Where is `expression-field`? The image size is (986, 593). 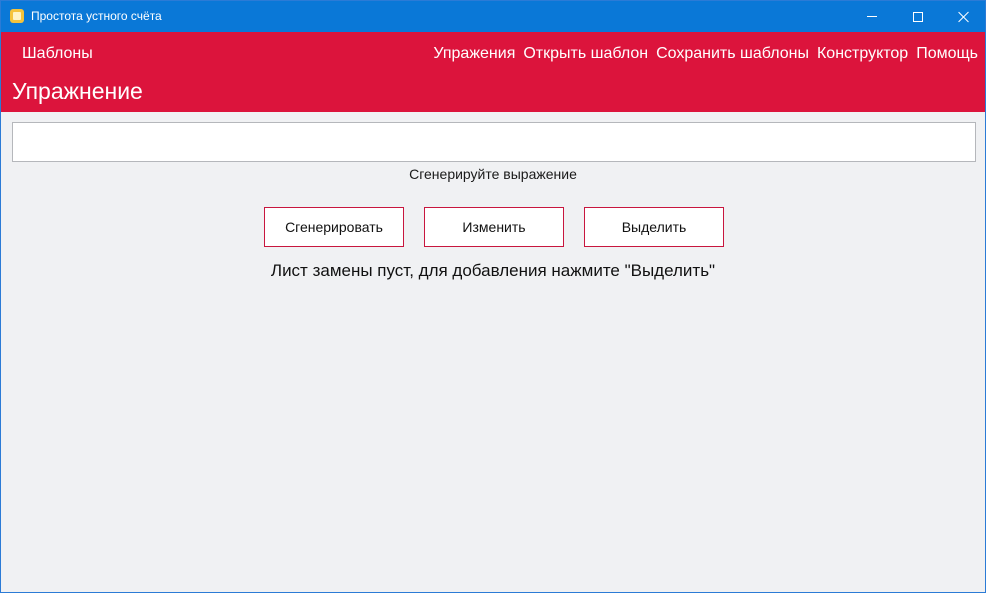 expression-field is located at coordinates (494, 142).